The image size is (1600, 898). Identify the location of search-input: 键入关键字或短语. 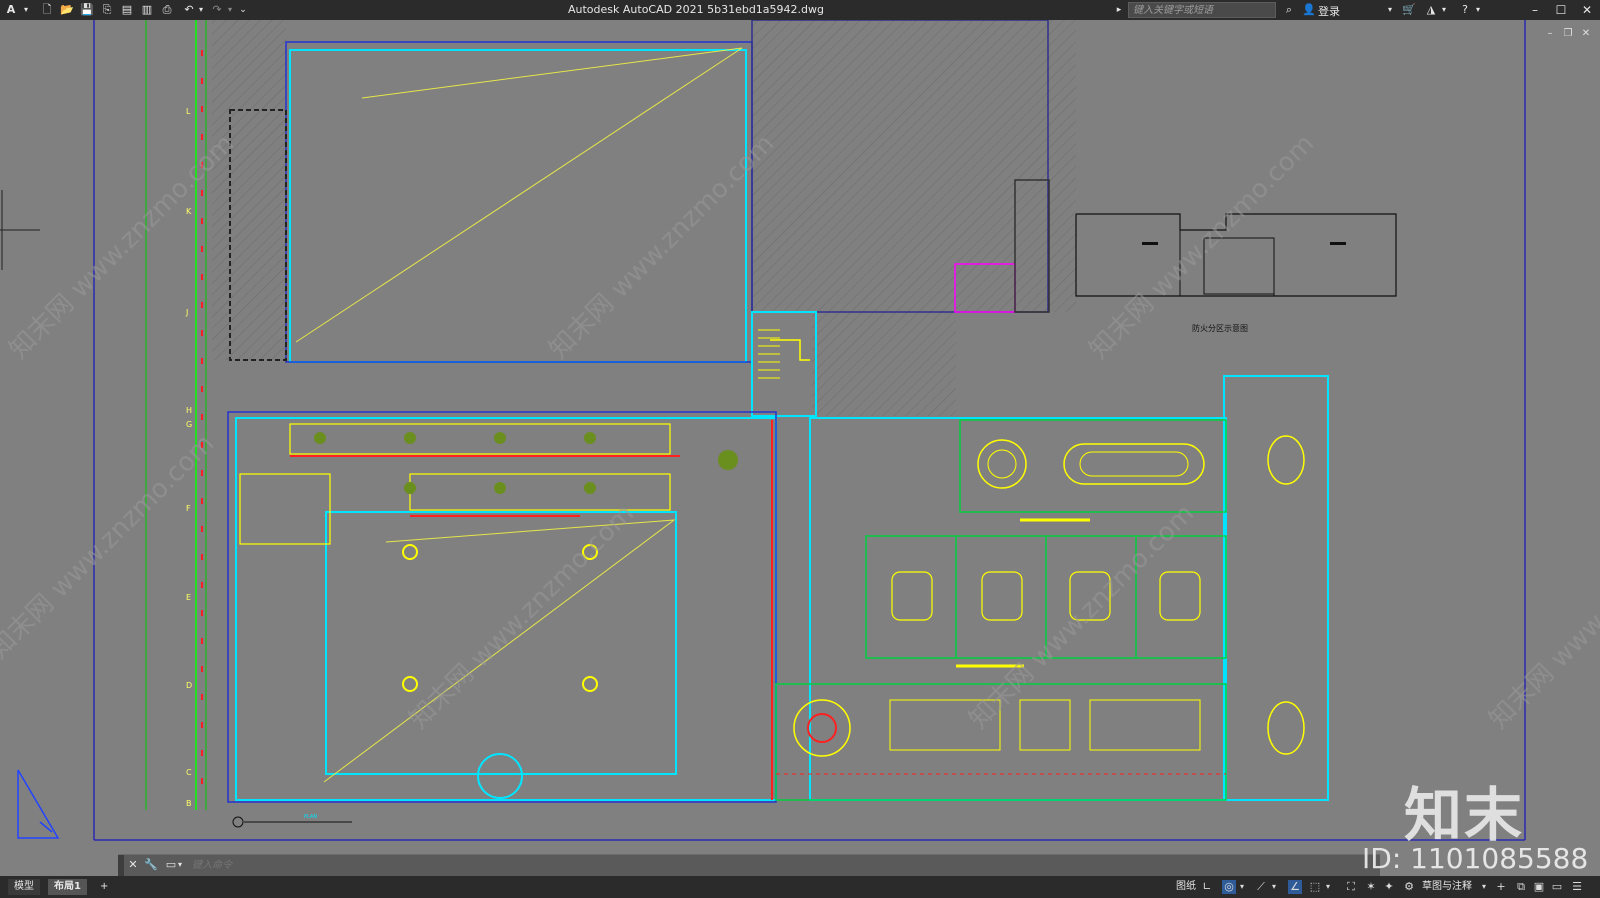
(1202, 10).